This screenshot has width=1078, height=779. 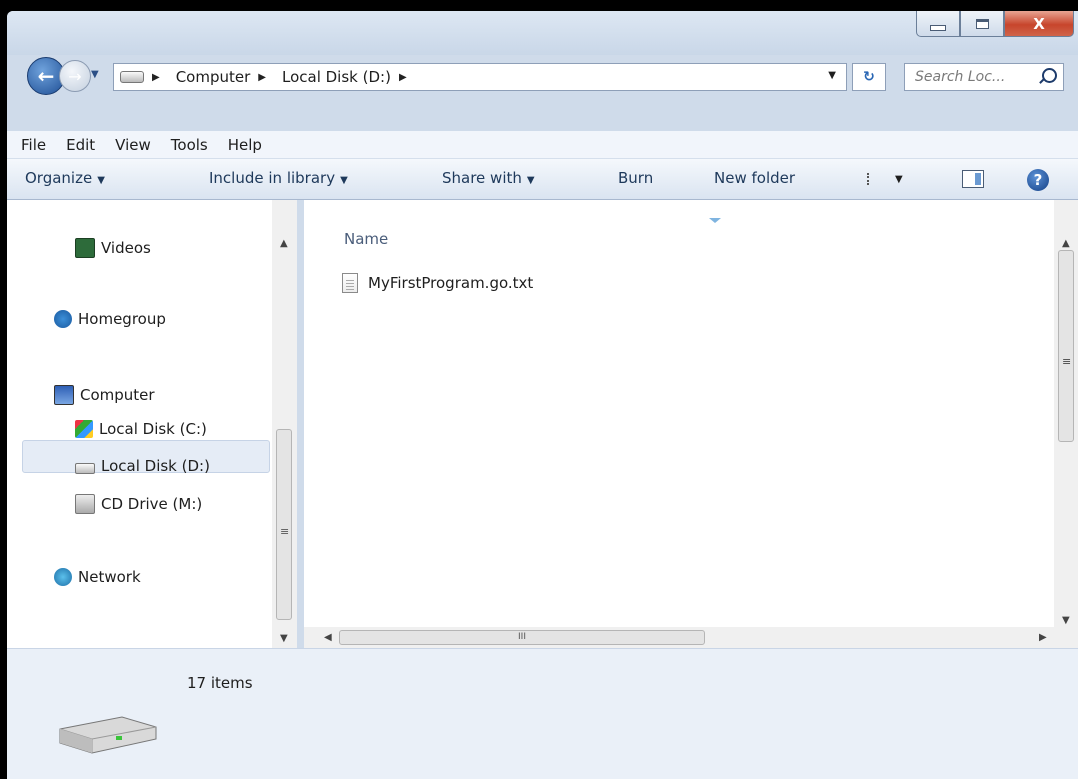 I want to click on title-bar: X, so click(x=542, y=33).